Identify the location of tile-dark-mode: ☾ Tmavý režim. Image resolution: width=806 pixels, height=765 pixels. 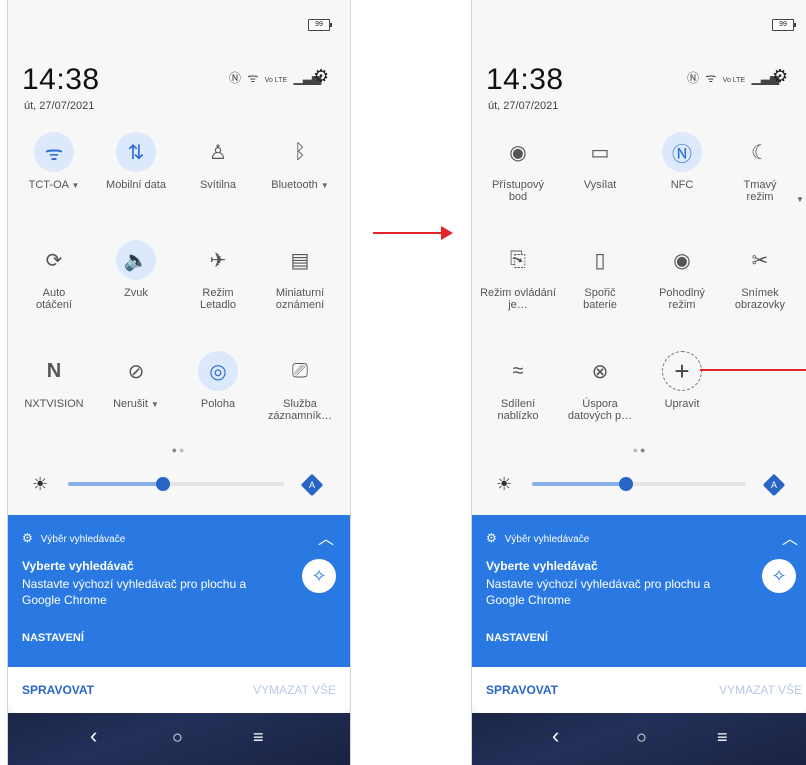
(760, 168).